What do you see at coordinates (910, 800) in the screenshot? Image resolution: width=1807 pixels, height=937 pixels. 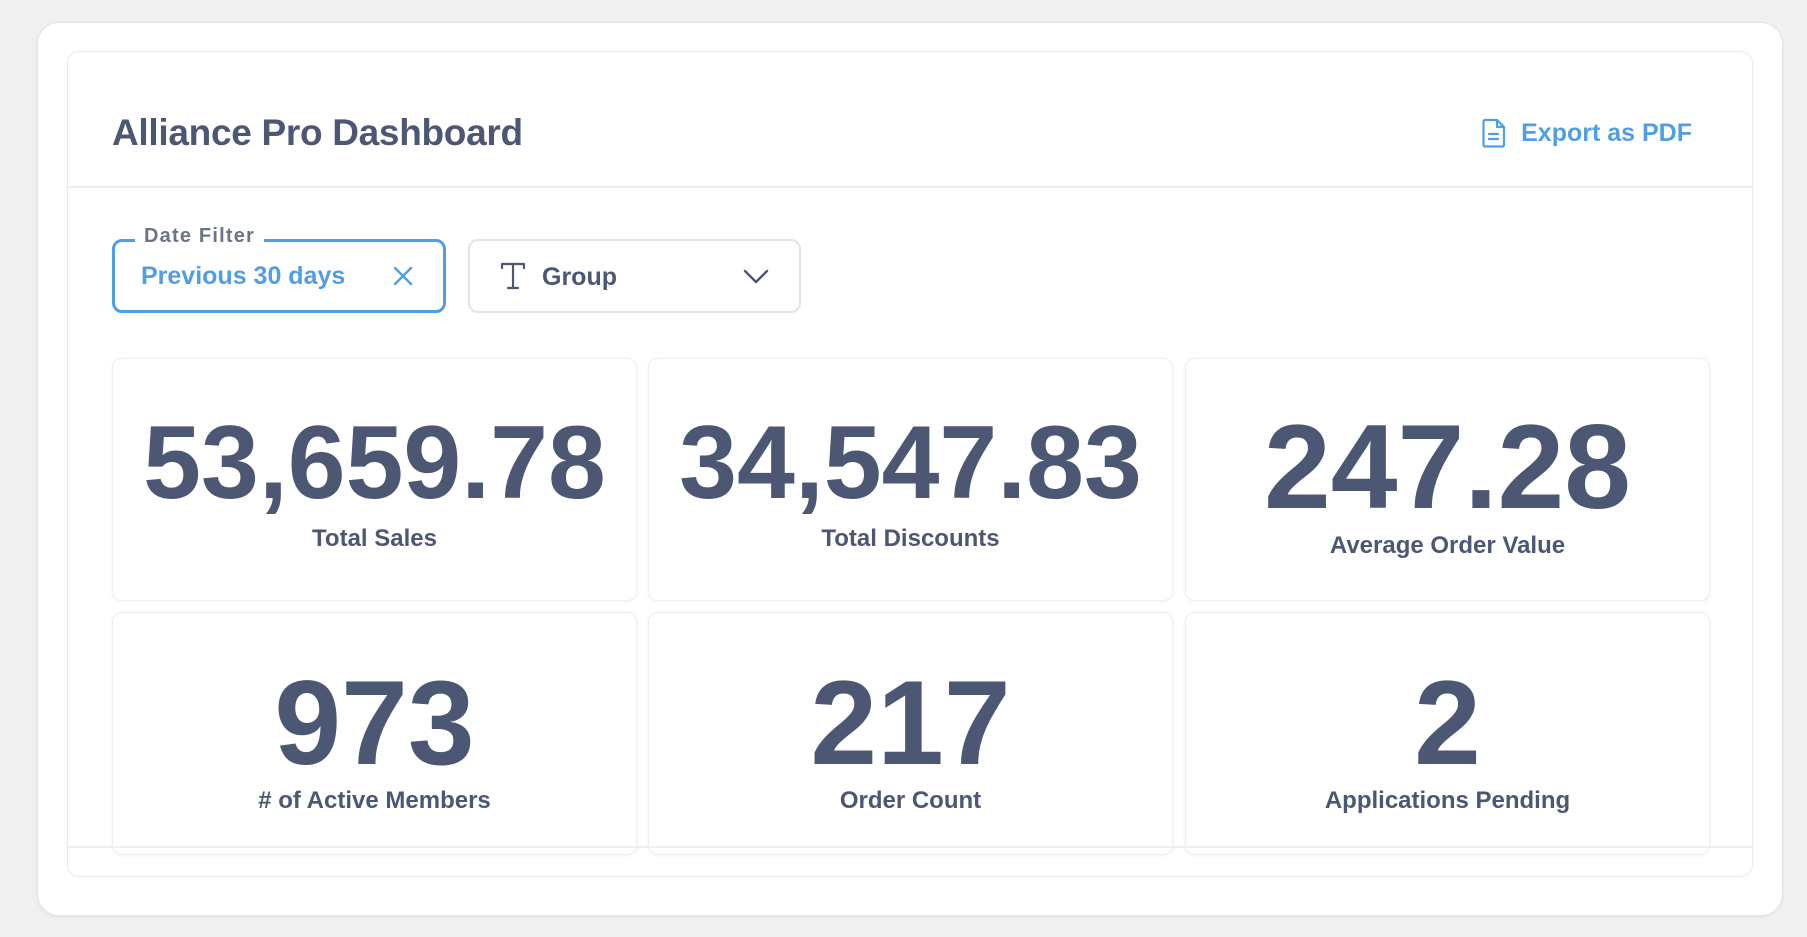 I see `metric-label: Order Count` at bounding box center [910, 800].